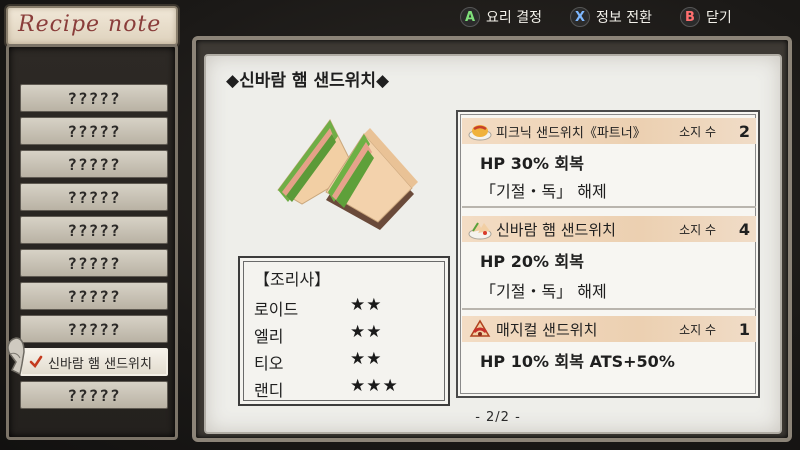 The height and width of the screenshot is (450, 800). What do you see at coordinates (577, 361) in the screenshot?
I see `result-effect: HP 10% 회복 ATS+50%` at bounding box center [577, 361].